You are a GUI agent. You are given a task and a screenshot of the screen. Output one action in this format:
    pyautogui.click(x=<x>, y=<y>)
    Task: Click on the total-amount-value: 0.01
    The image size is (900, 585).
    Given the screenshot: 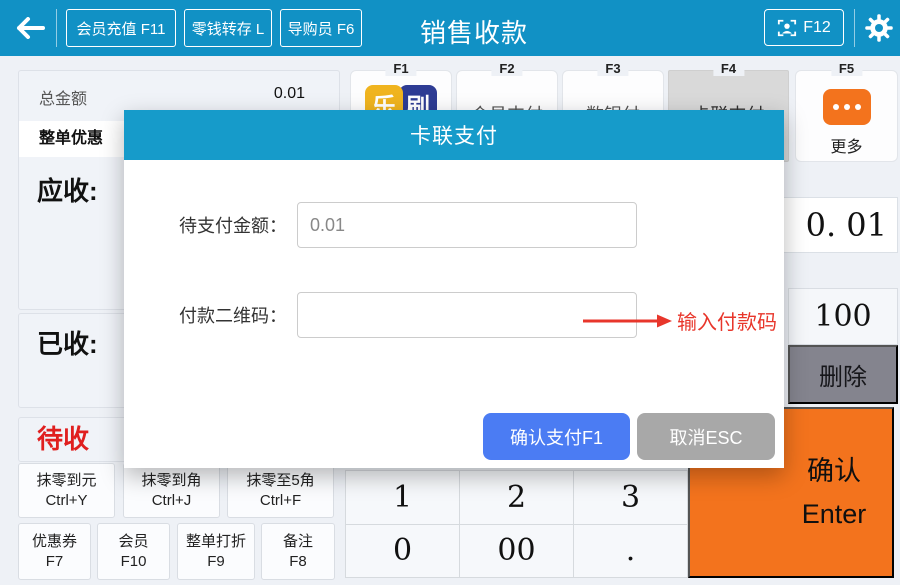 What is the action you would take?
    pyautogui.click(x=289, y=93)
    